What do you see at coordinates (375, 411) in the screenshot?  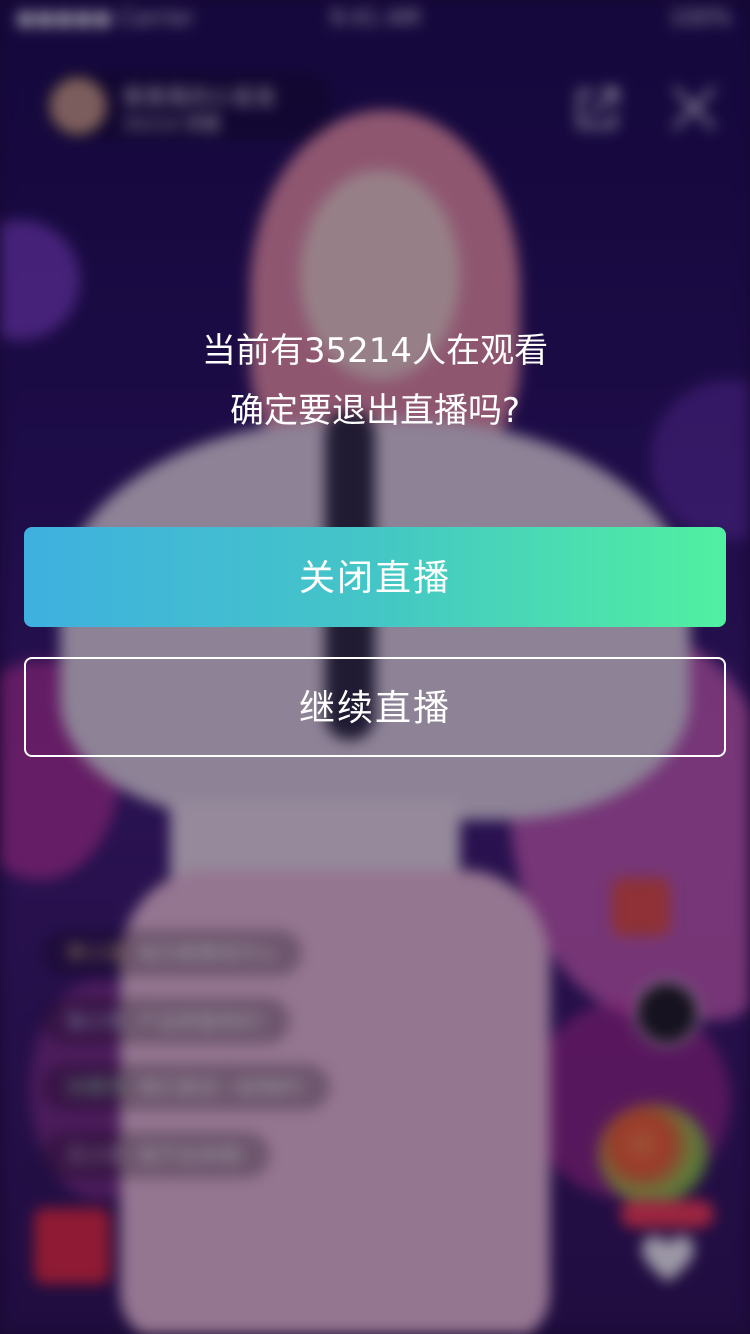 I see `exit-confirm-question: 确定要退出直播吗?` at bounding box center [375, 411].